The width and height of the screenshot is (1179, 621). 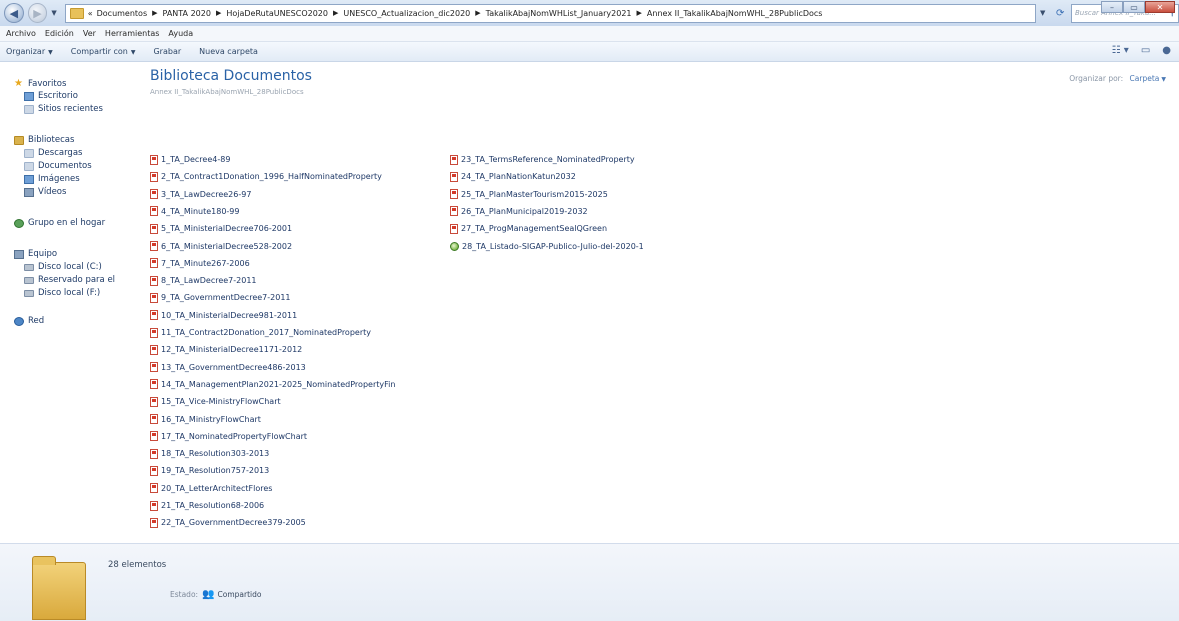 What do you see at coordinates (1042, 13) in the screenshot?
I see `address-history-chevron-icon: ▼` at bounding box center [1042, 13].